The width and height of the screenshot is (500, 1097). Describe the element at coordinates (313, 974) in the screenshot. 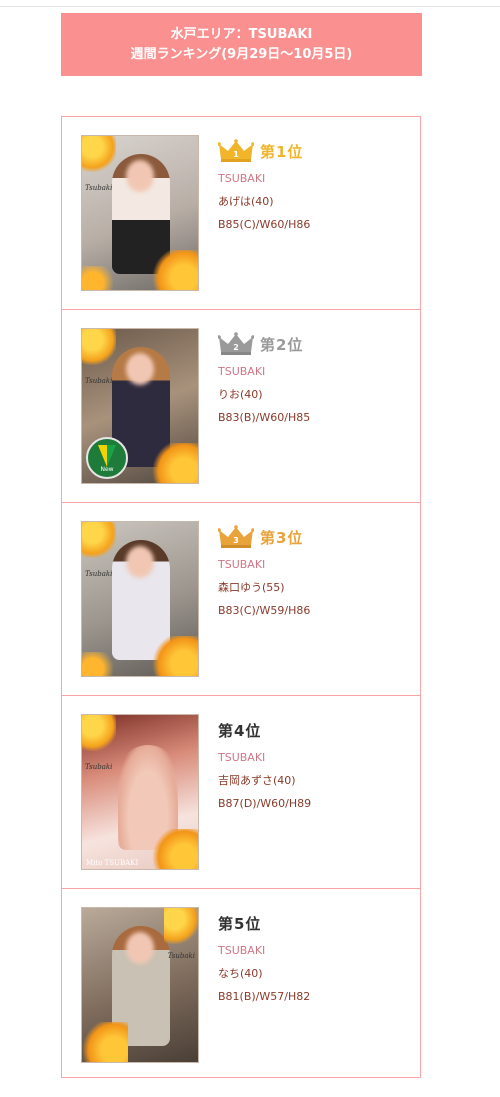

I see `cast-name: なち(40)` at that location.